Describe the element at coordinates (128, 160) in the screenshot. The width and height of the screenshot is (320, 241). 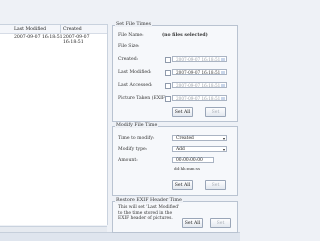
I see `amount-label: Amount:` at that location.